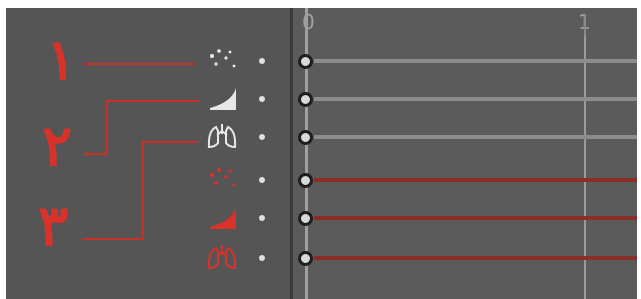  I want to click on ruler-tick, so click(585, 25).